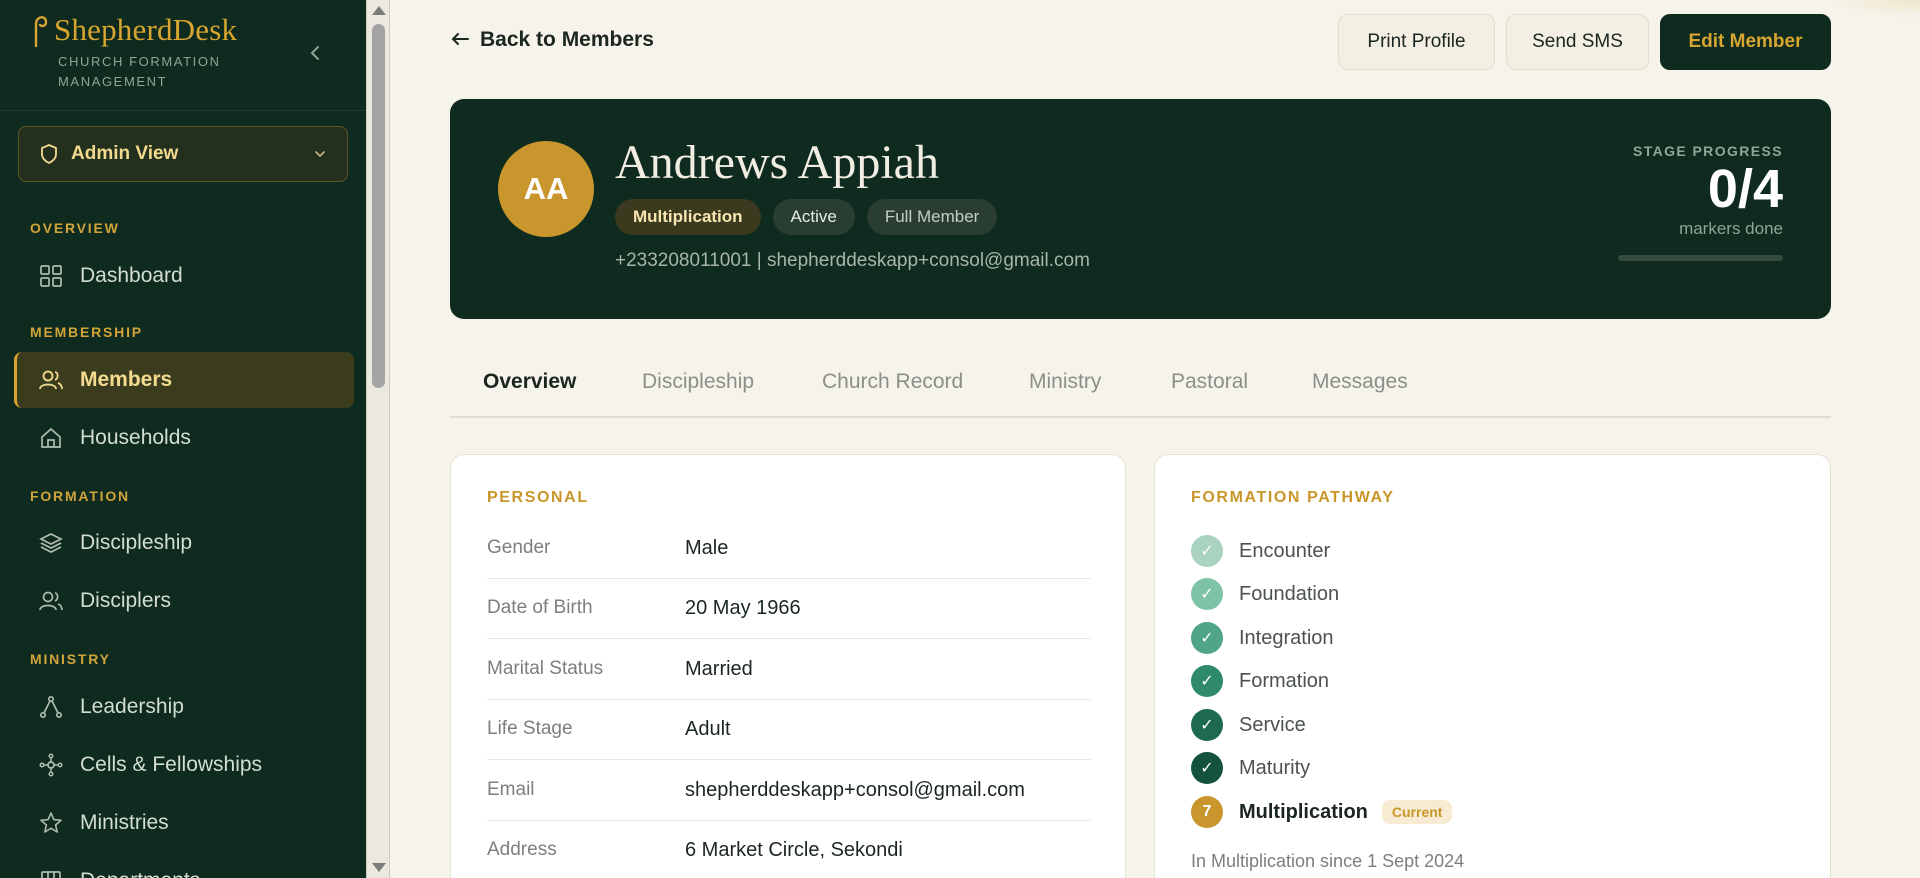 The image size is (1920, 878). I want to click on chevron-down-icon, so click(320, 154).